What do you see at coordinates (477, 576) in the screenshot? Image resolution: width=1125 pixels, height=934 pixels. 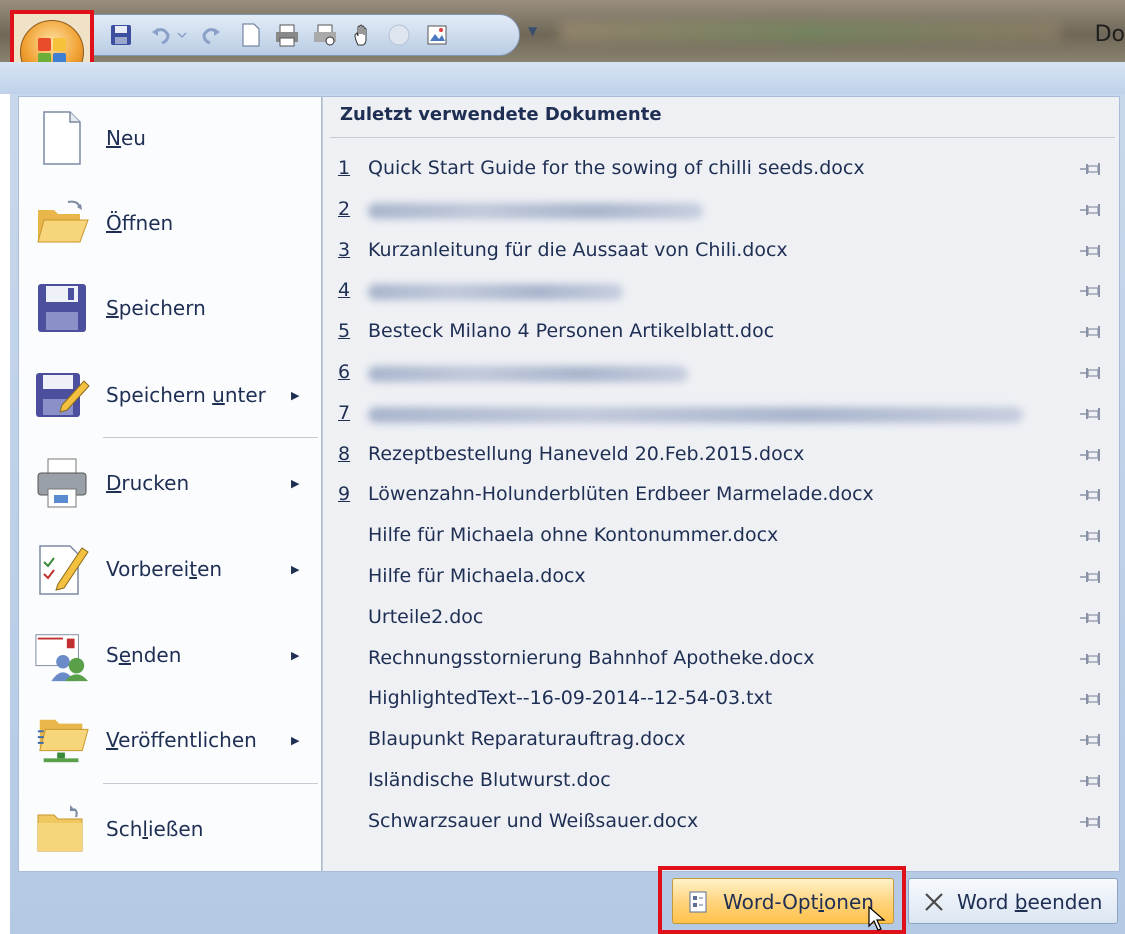 I see `recent-document-name: Hilfe für Michaela.docx` at bounding box center [477, 576].